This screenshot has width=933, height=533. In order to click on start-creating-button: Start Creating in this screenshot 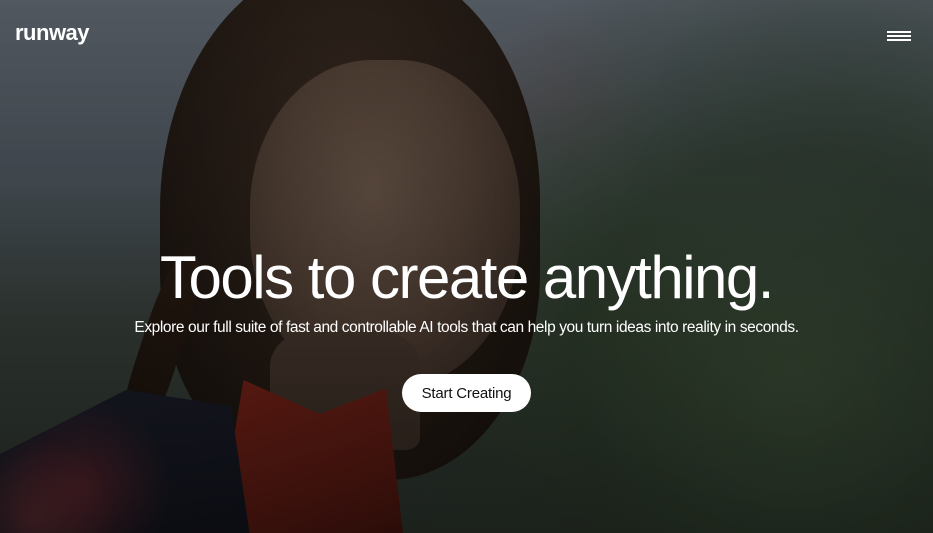, I will do `click(466, 393)`.